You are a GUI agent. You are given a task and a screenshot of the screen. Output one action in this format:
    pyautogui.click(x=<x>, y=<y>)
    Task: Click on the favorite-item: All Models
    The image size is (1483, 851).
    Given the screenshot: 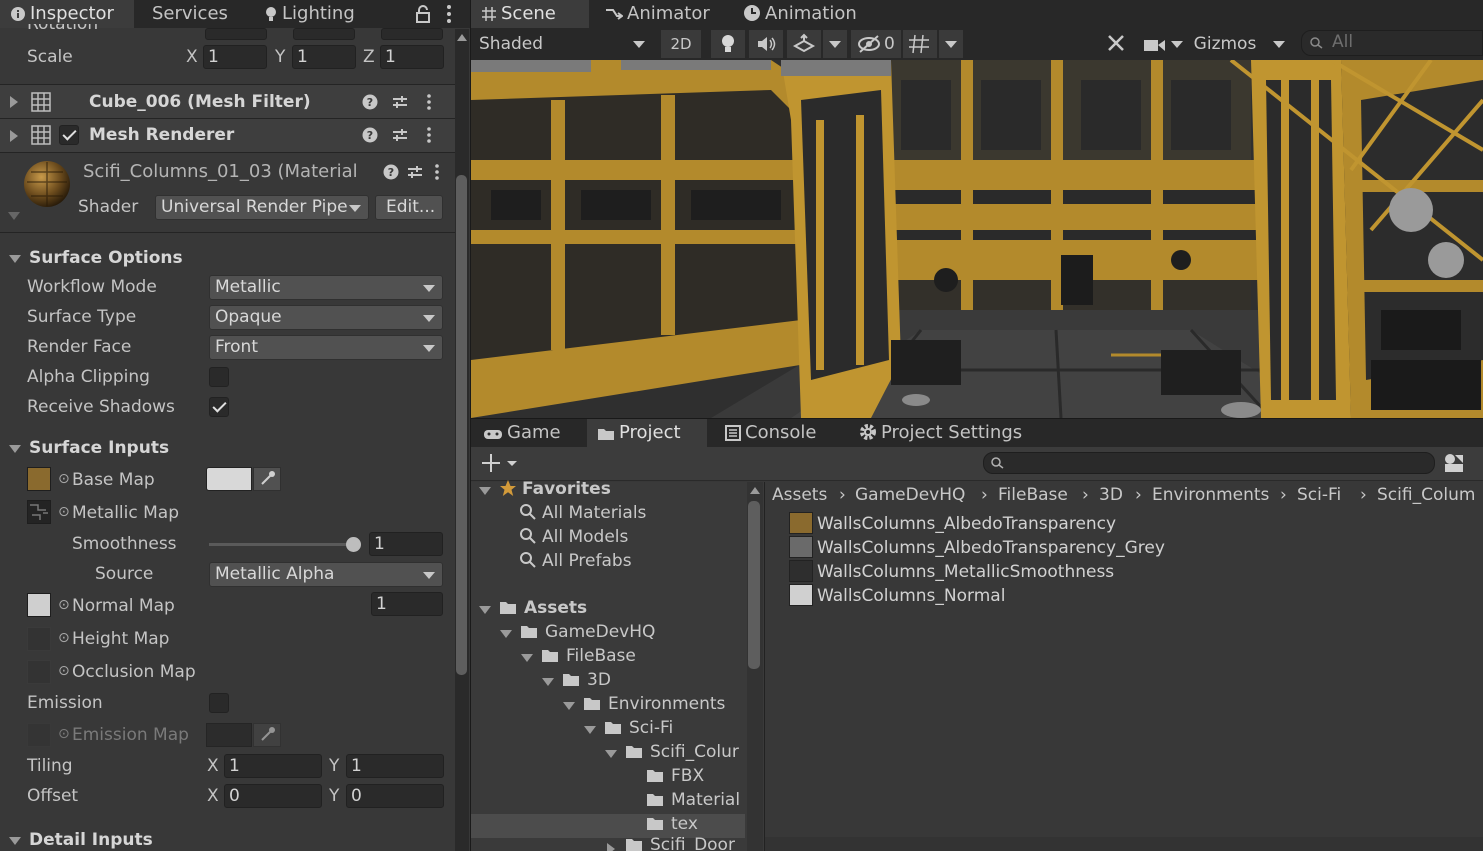 What is the action you would take?
    pyautogui.click(x=573, y=537)
    